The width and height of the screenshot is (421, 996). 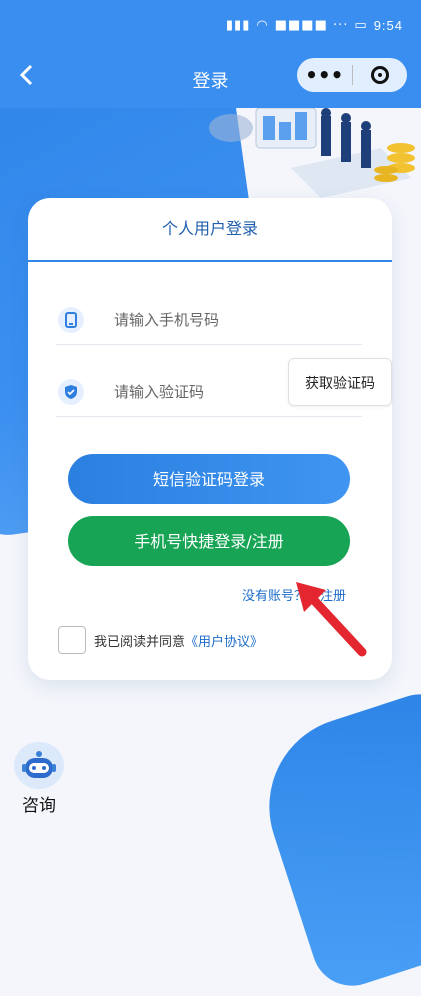 I want to click on consult-button: 咨询, so click(x=39, y=779).